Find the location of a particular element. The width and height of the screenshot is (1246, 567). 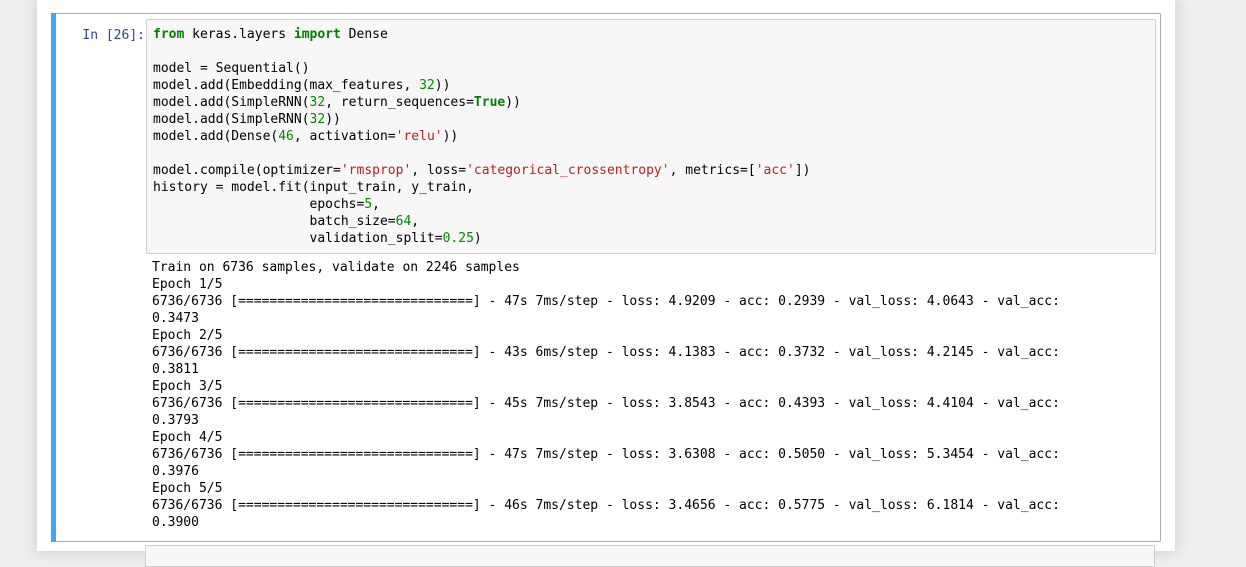

code-token: from is located at coordinates (169, 34).